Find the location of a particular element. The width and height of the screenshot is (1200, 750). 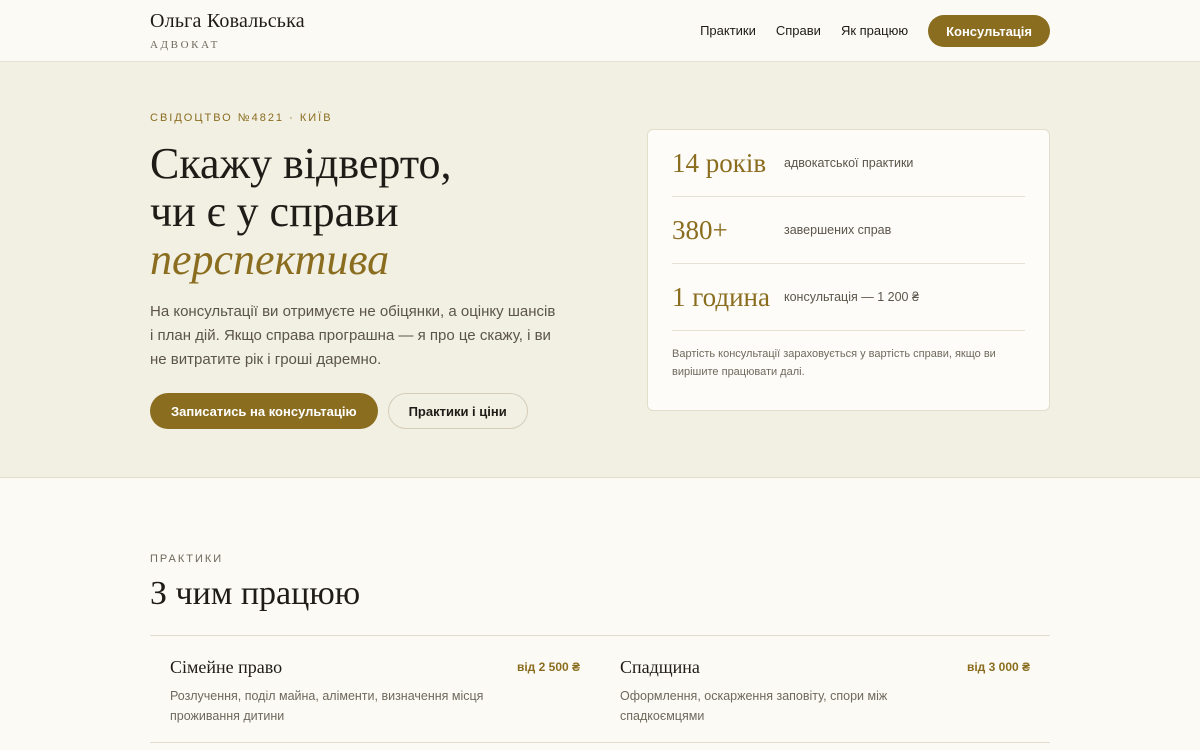

stat-row: 1 година консультація — 1 200 ₴ is located at coordinates (848, 297).